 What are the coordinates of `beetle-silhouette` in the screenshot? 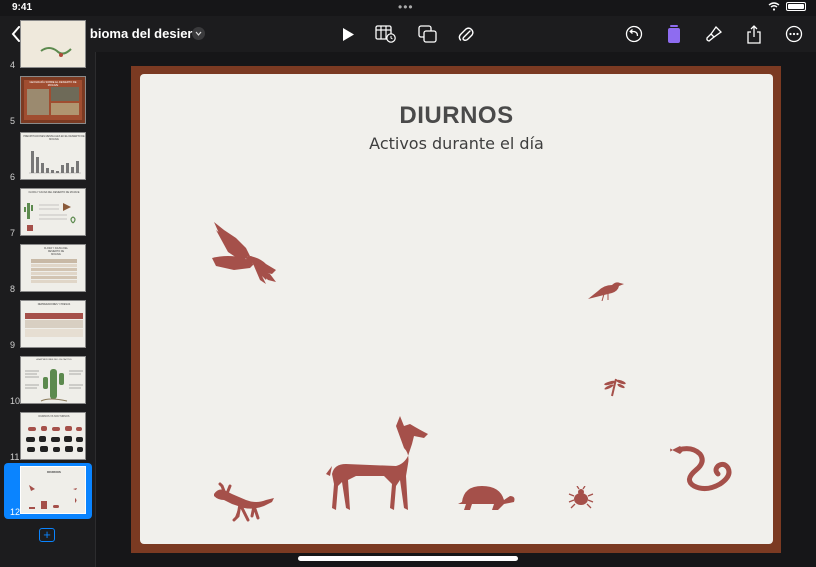 It's located at (581, 498).